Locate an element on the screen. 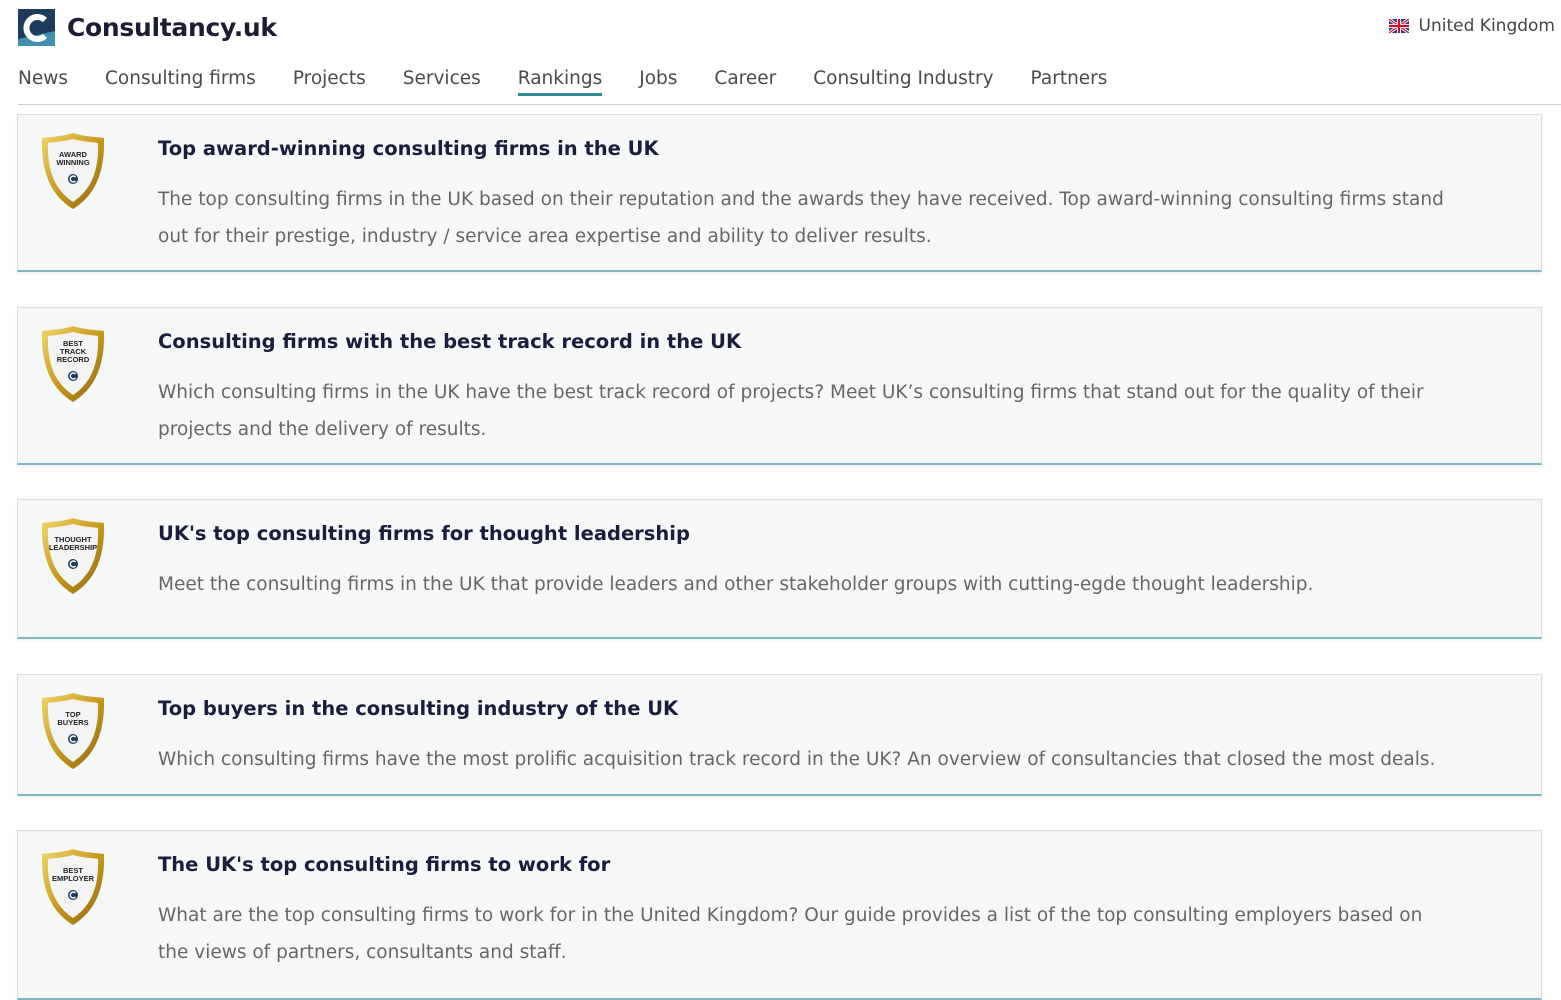 This screenshot has width=1561, height=1000. award-badge-icon: AWARDWINNING is located at coordinates (73, 171).